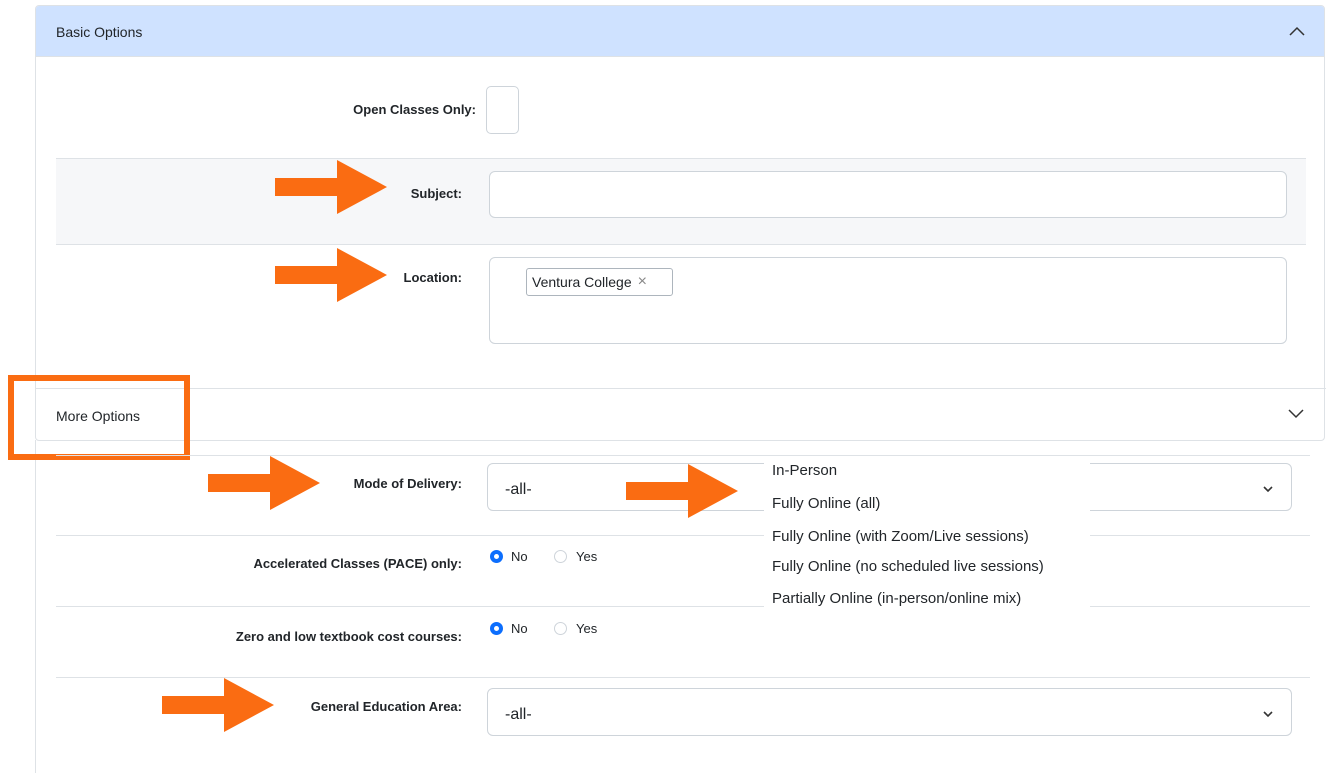 This screenshot has height=773, width=1326. What do you see at coordinates (35, 606) in the screenshot?
I see `page-left-border` at bounding box center [35, 606].